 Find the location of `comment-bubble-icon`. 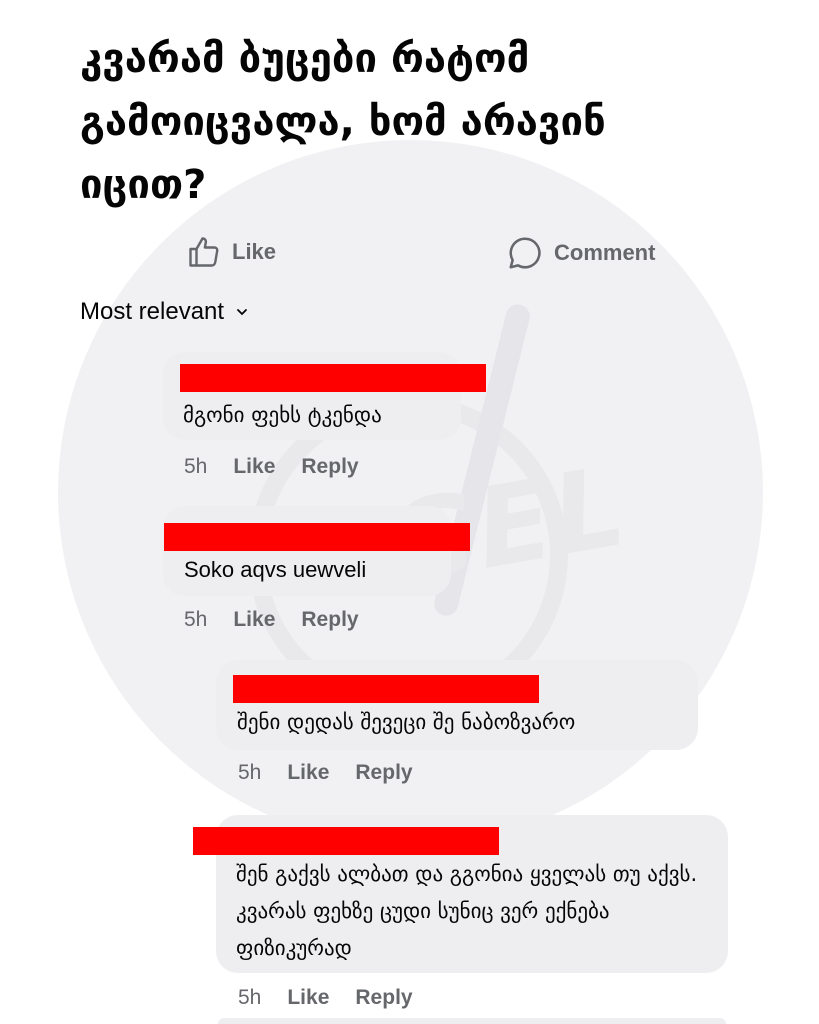

comment-bubble-icon is located at coordinates (525, 253).